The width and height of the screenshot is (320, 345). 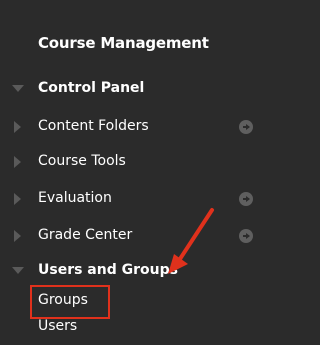 What do you see at coordinates (70, 302) in the screenshot?
I see `highlight-box` at bounding box center [70, 302].